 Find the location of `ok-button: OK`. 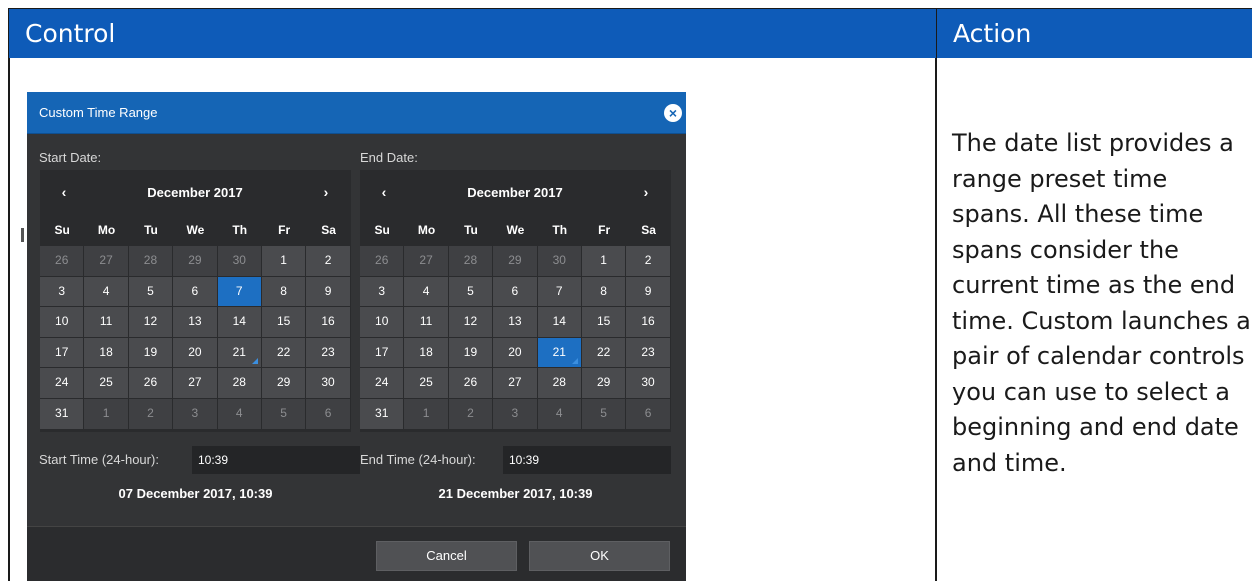

ok-button: OK is located at coordinates (599, 556).